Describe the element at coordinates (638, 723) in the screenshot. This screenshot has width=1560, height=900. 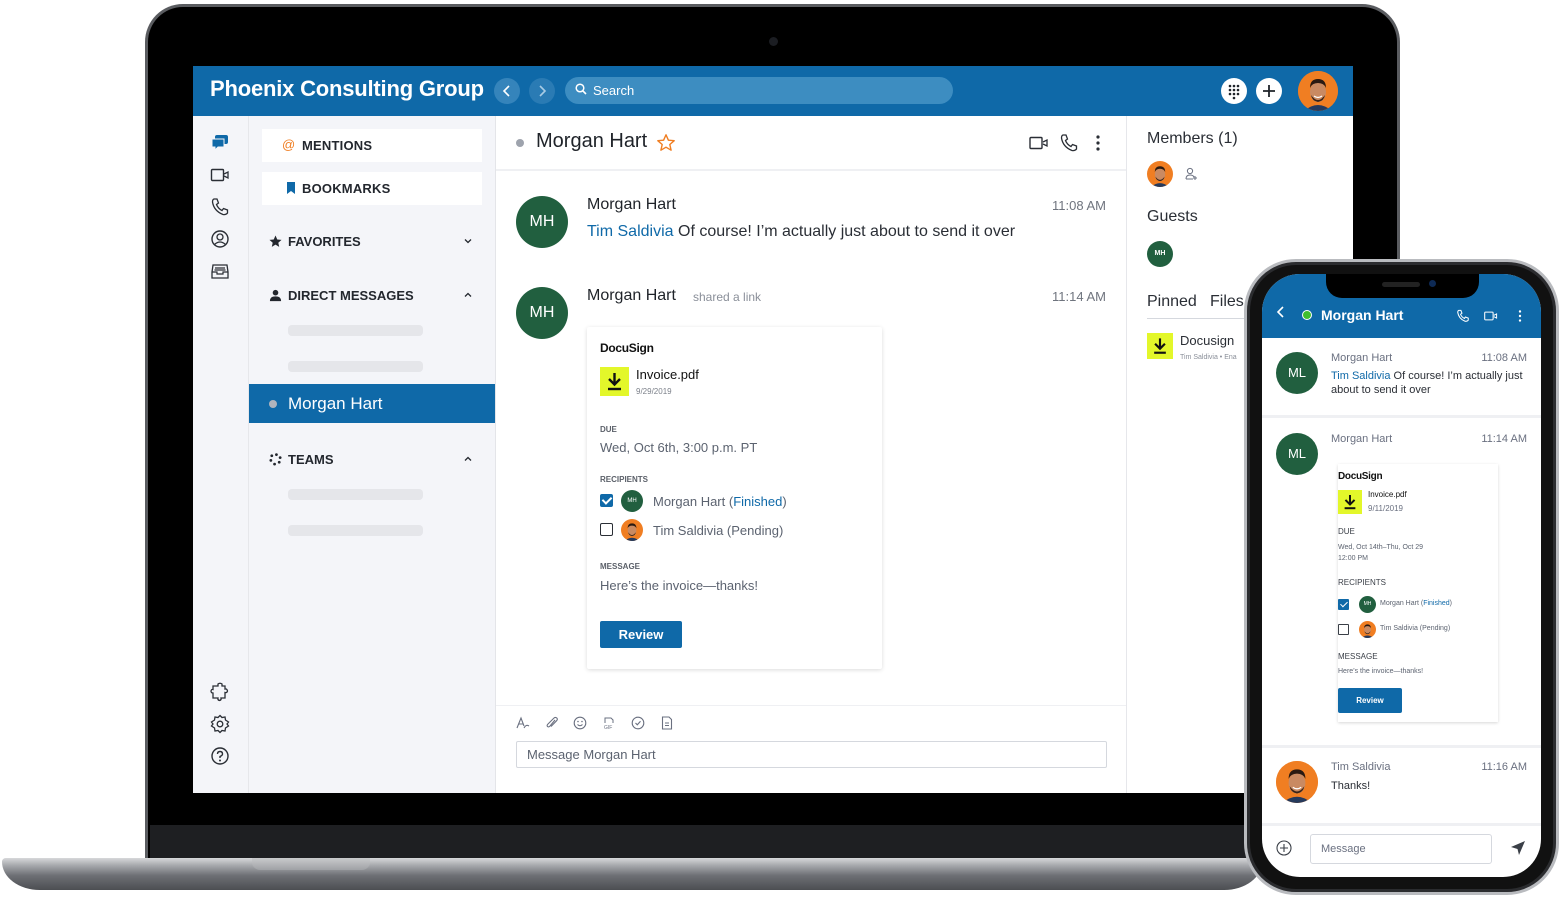
I see `task-icon` at that location.